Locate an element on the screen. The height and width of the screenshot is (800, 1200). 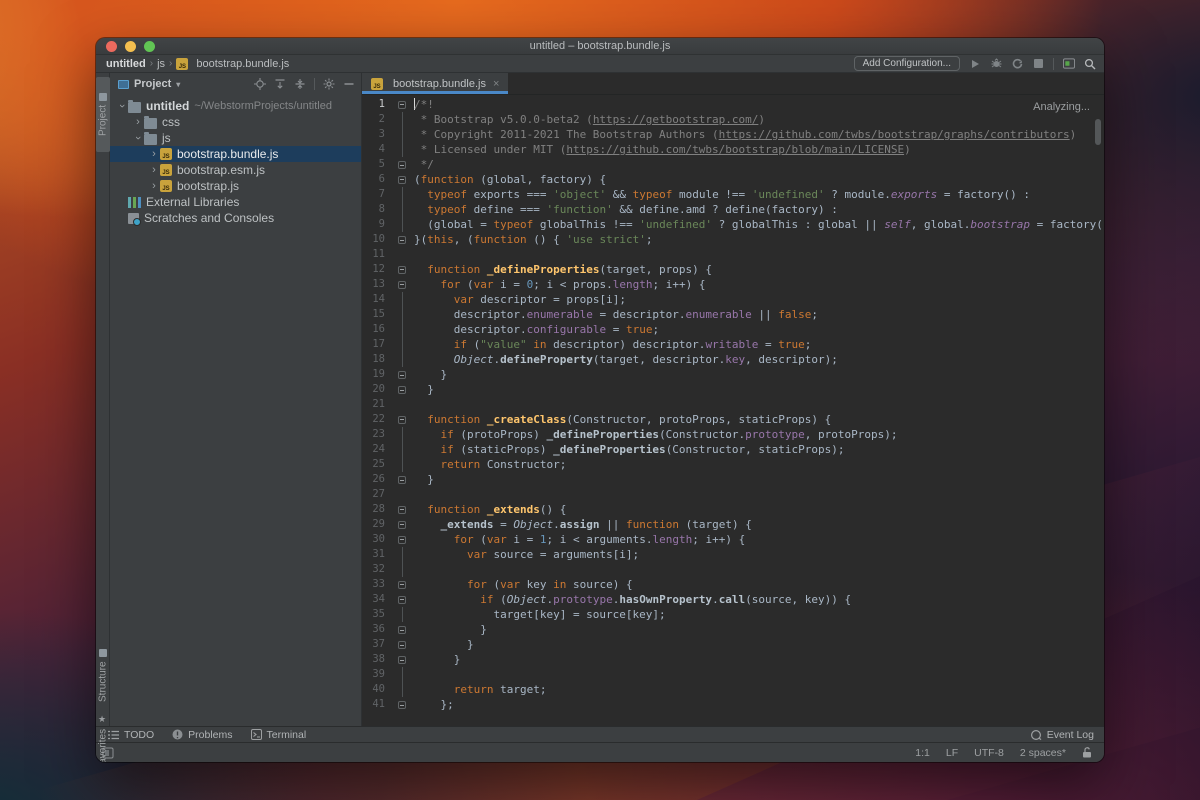
line-number: 23 is located at coordinates (378, 434).